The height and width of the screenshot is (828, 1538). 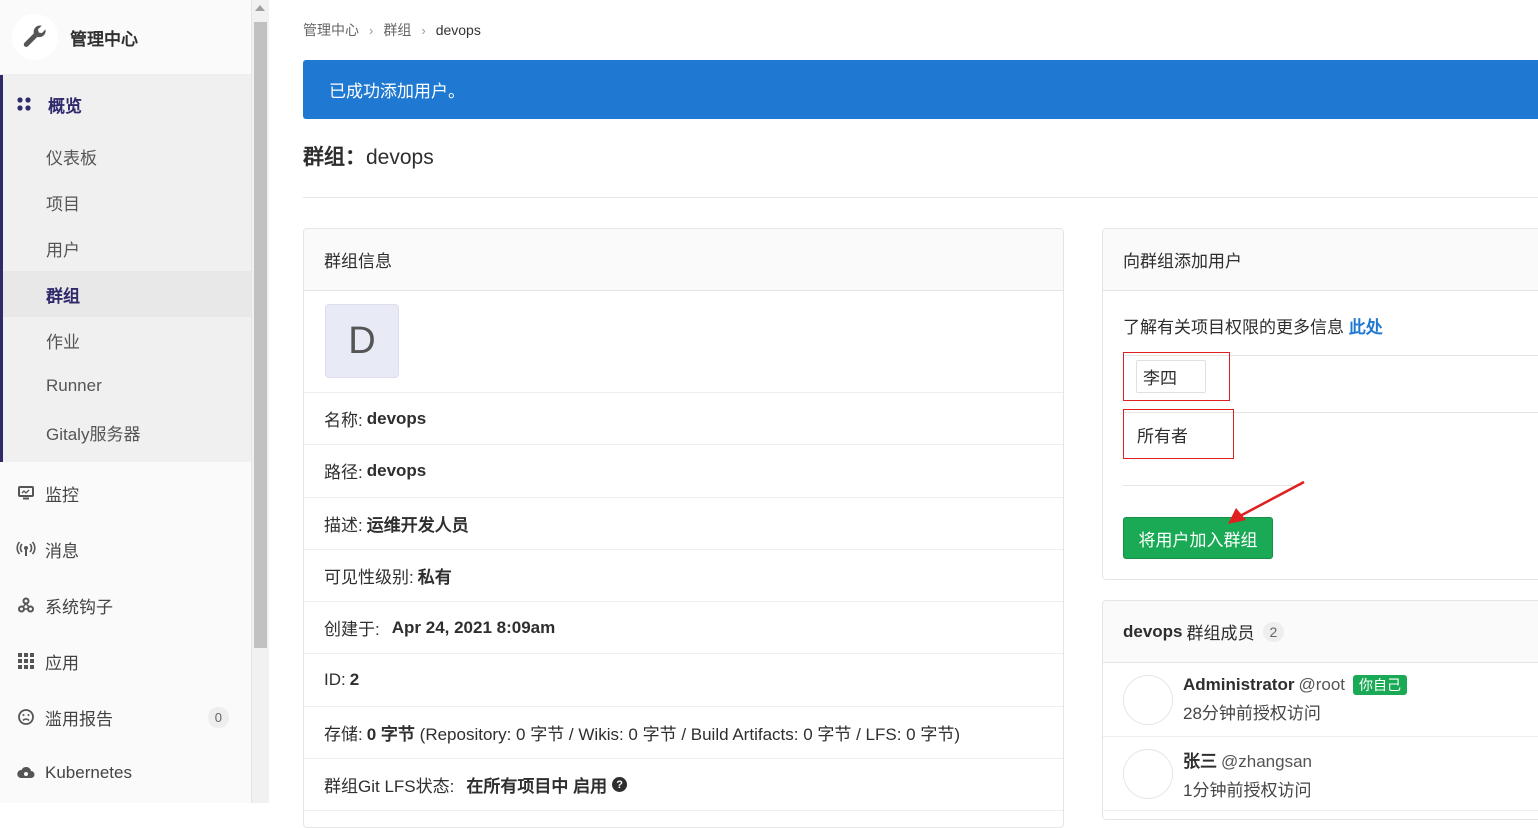 I want to click on group-lfs-row: 群组Git LFS状态: 在所有项目中 启用 ?, so click(x=683, y=785).